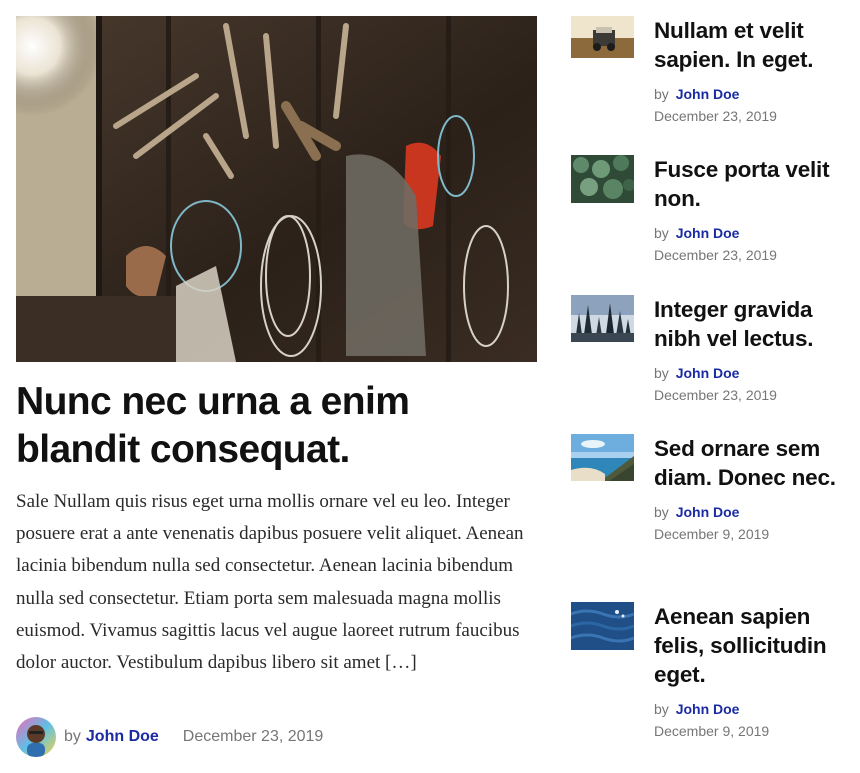 The width and height of the screenshot is (860, 773). I want to click on post-title: Nullam et velit sapien. In eget., so click(754, 45).